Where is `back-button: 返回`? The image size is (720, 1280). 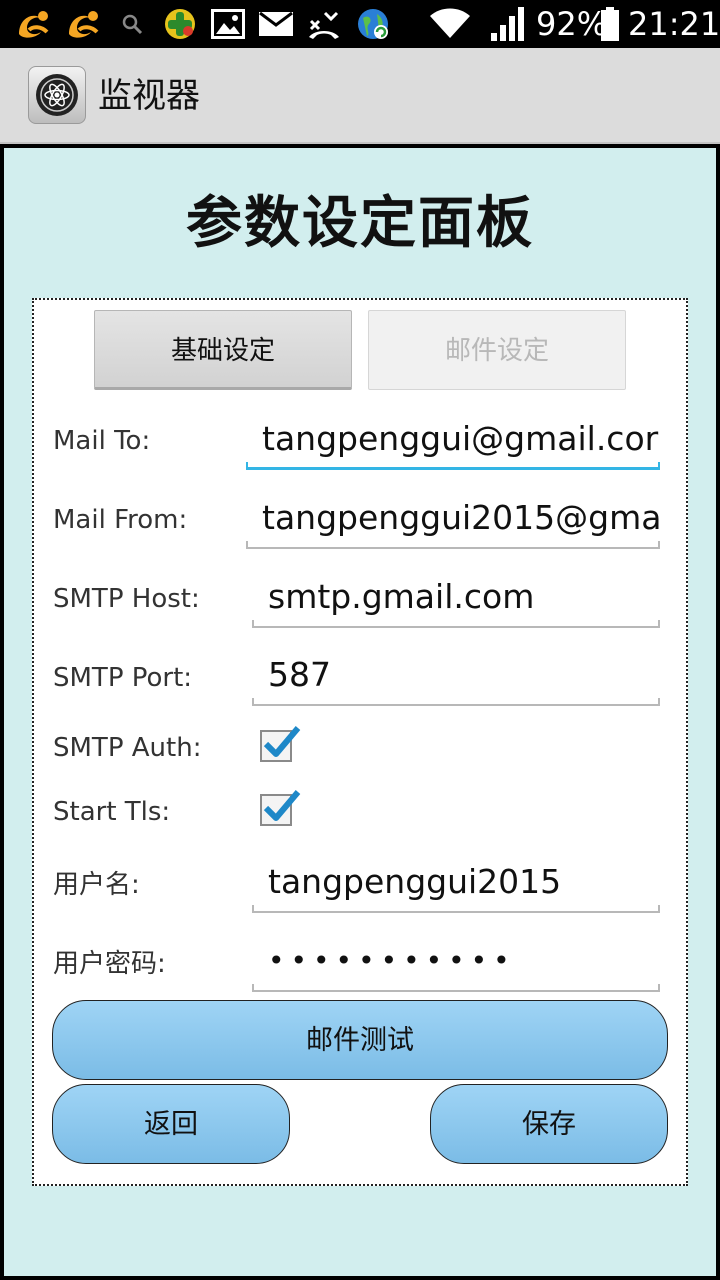
back-button: 返回 is located at coordinates (171, 1124).